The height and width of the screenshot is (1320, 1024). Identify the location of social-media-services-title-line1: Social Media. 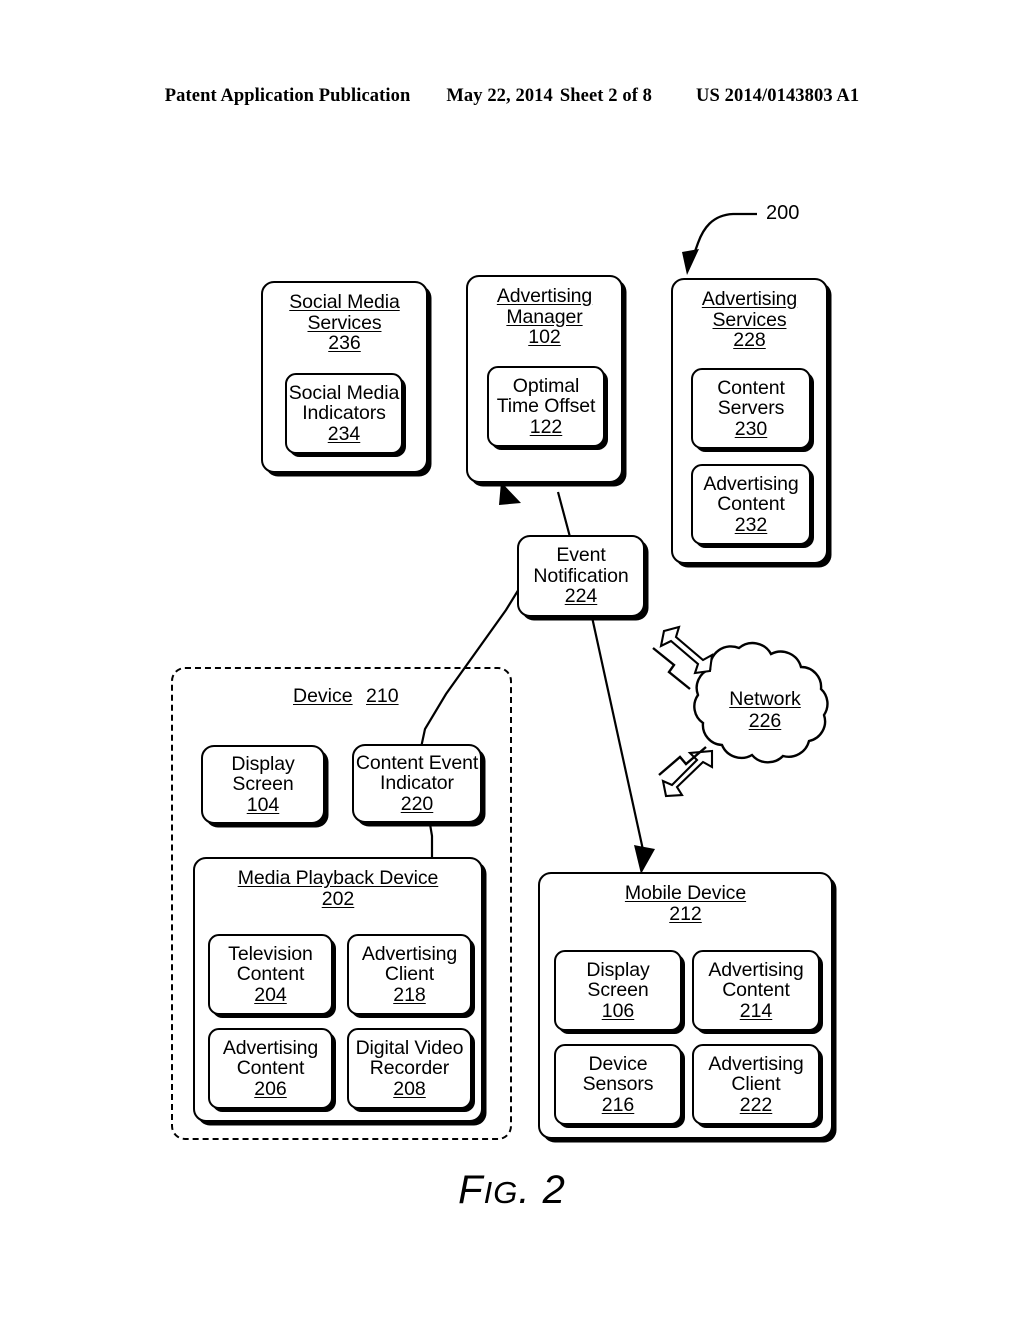
(344, 302).